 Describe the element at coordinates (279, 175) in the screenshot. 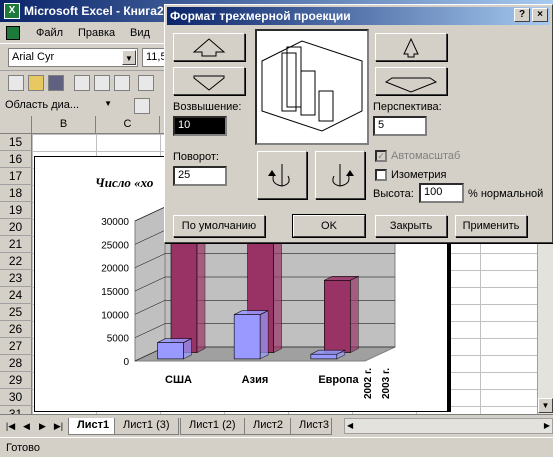

I see `rotate-left-icon` at that location.